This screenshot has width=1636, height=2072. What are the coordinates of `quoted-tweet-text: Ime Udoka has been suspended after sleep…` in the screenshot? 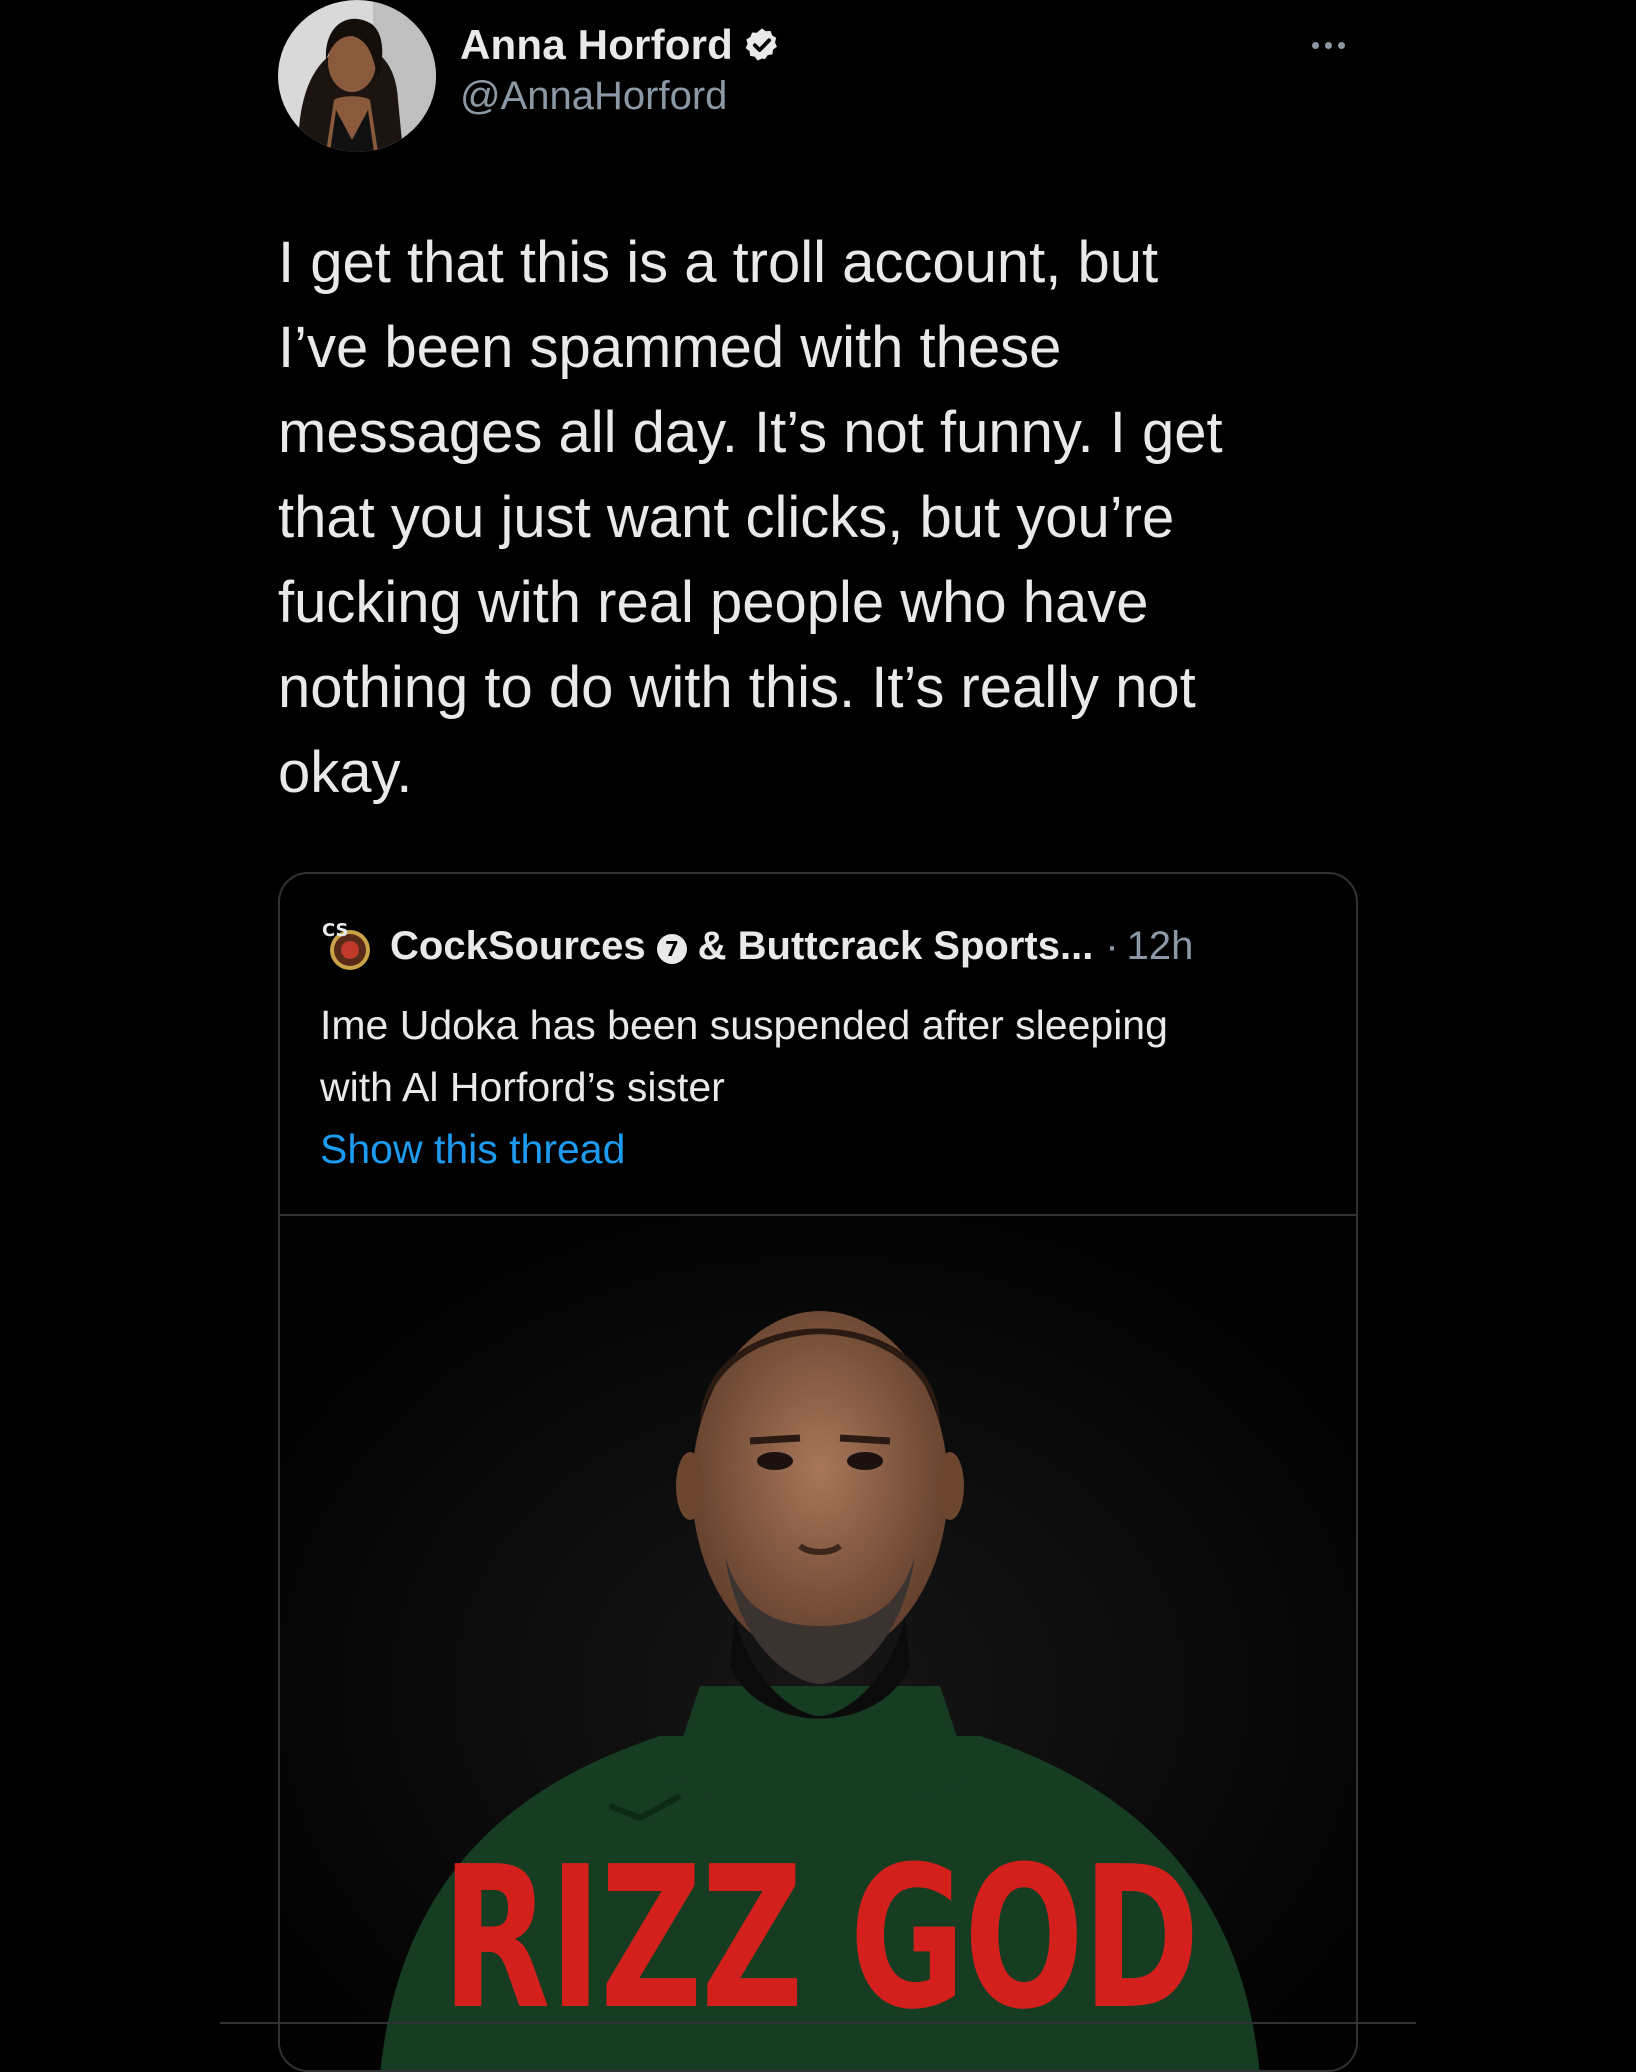 It's located at (744, 1056).